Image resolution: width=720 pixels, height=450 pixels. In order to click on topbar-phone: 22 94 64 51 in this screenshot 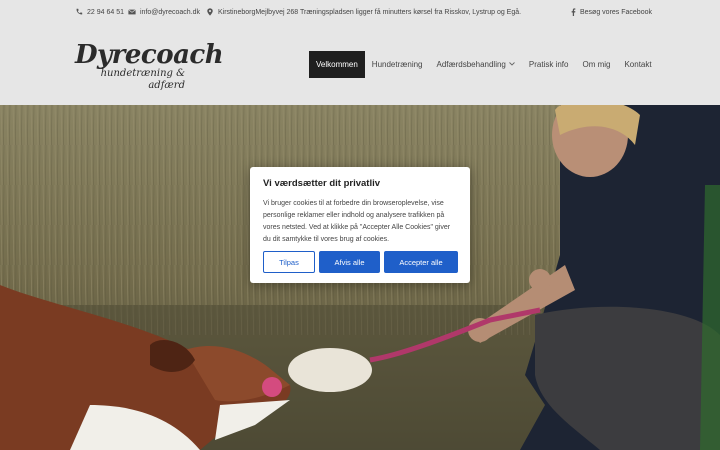, I will do `click(99, 12)`.